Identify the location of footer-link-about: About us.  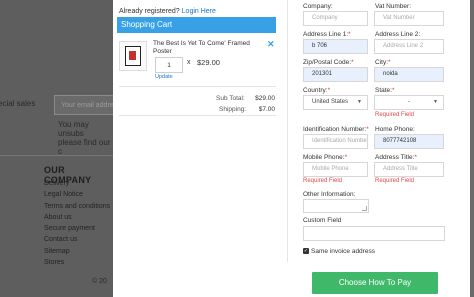
(58, 217).